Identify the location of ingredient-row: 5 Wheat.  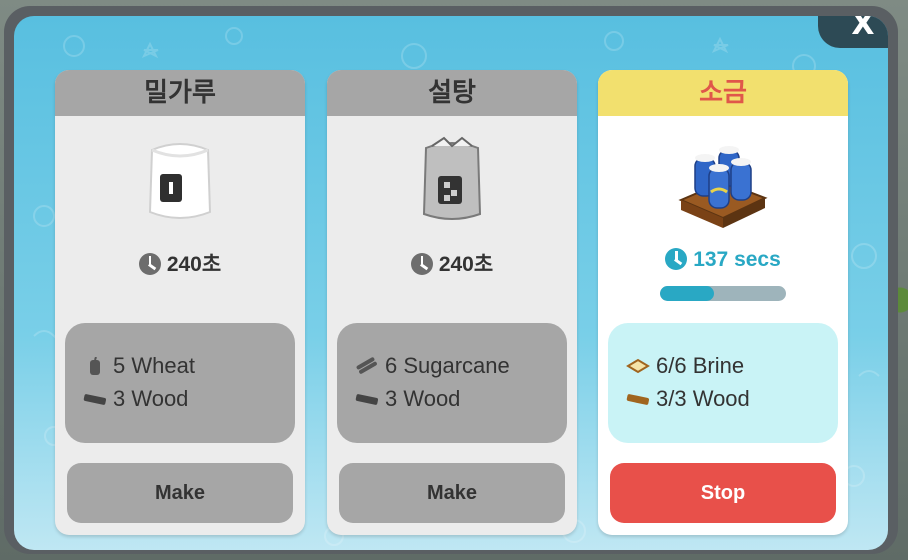
(180, 369).